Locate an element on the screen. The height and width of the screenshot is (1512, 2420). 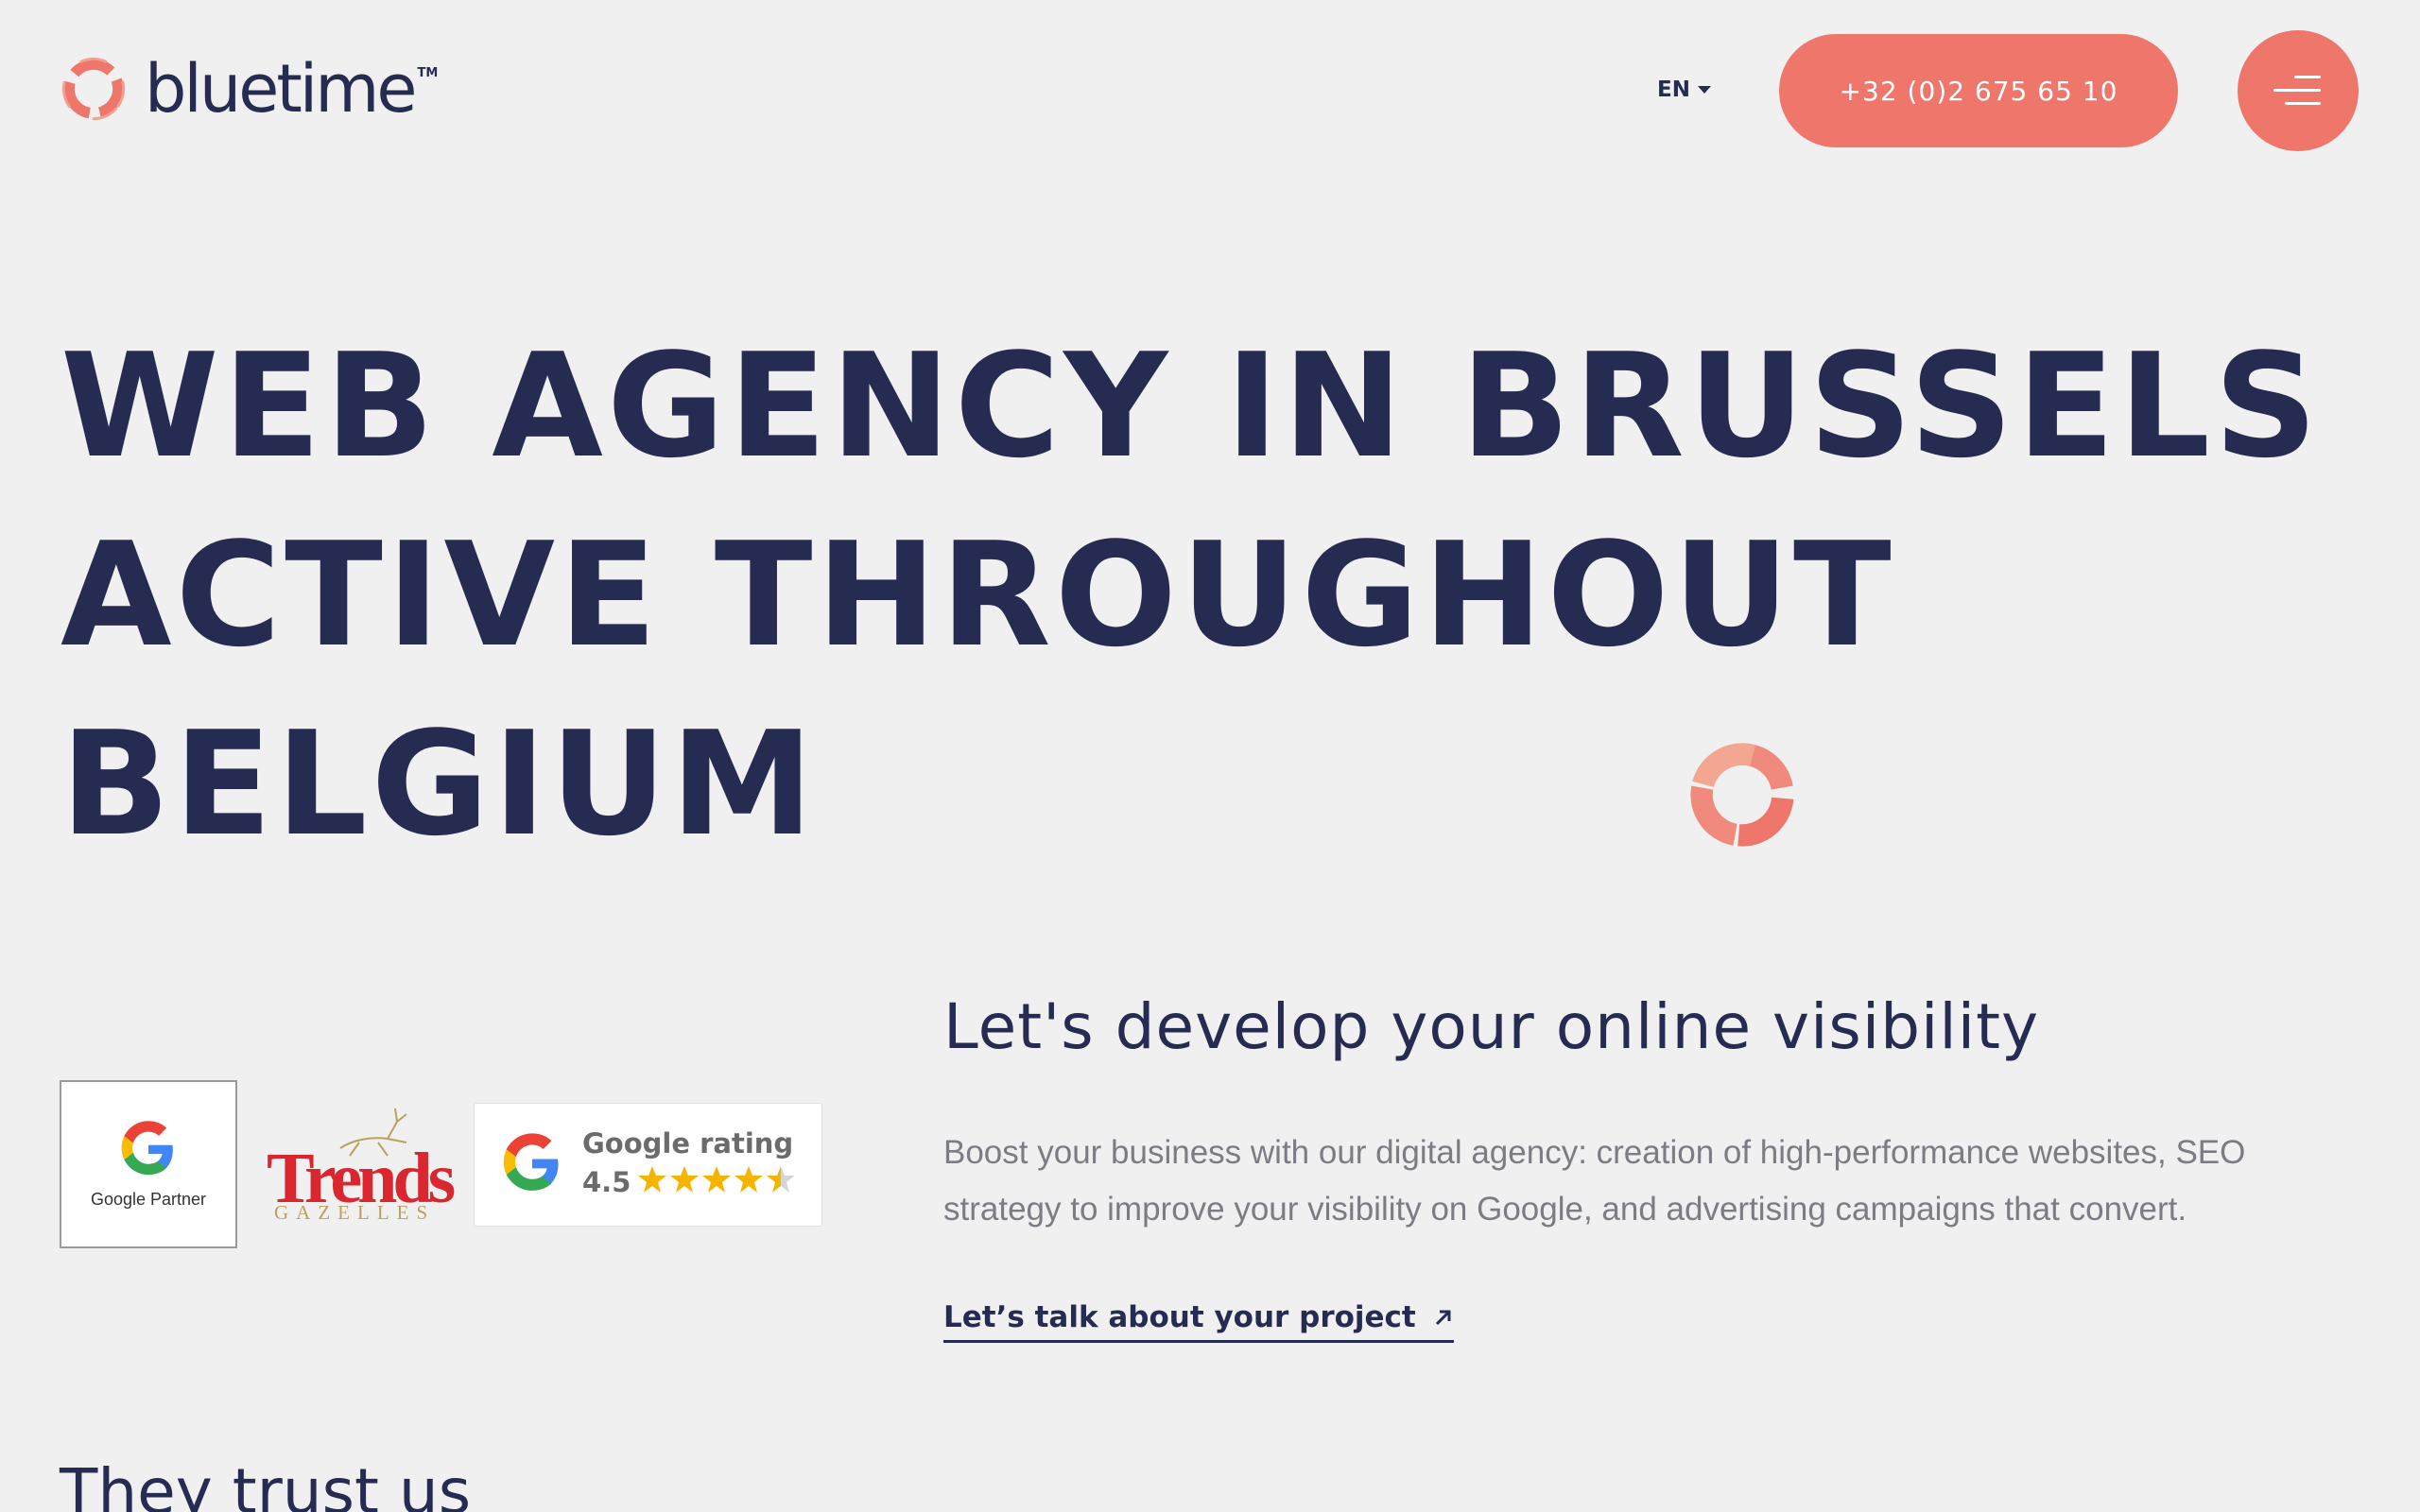
hero-title-line: BELGIUM is located at coordinates (439, 784).